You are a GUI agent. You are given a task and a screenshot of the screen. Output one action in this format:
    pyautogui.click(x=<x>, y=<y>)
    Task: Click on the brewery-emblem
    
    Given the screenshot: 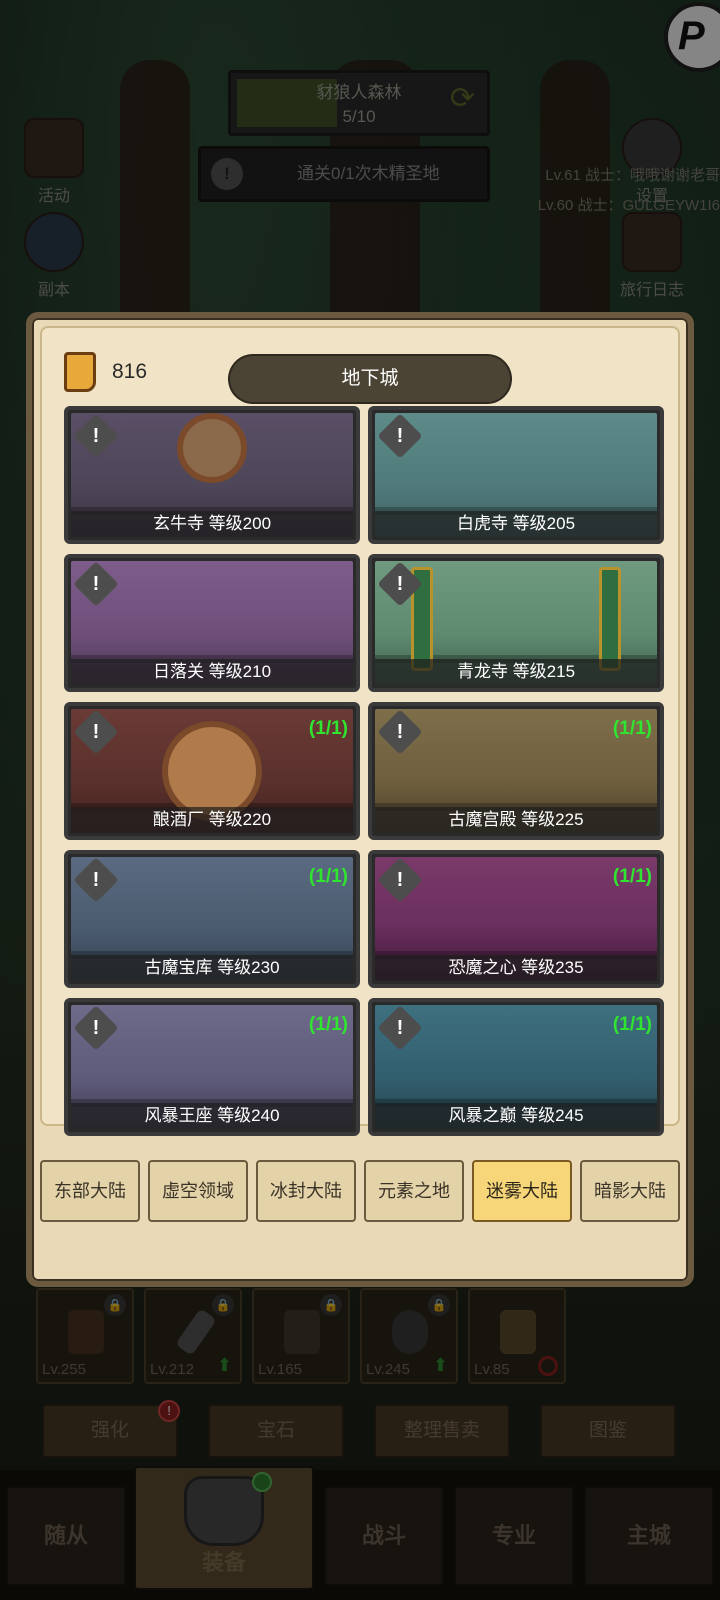 What is the action you would take?
    pyautogui.click(x=212, y=771)
    